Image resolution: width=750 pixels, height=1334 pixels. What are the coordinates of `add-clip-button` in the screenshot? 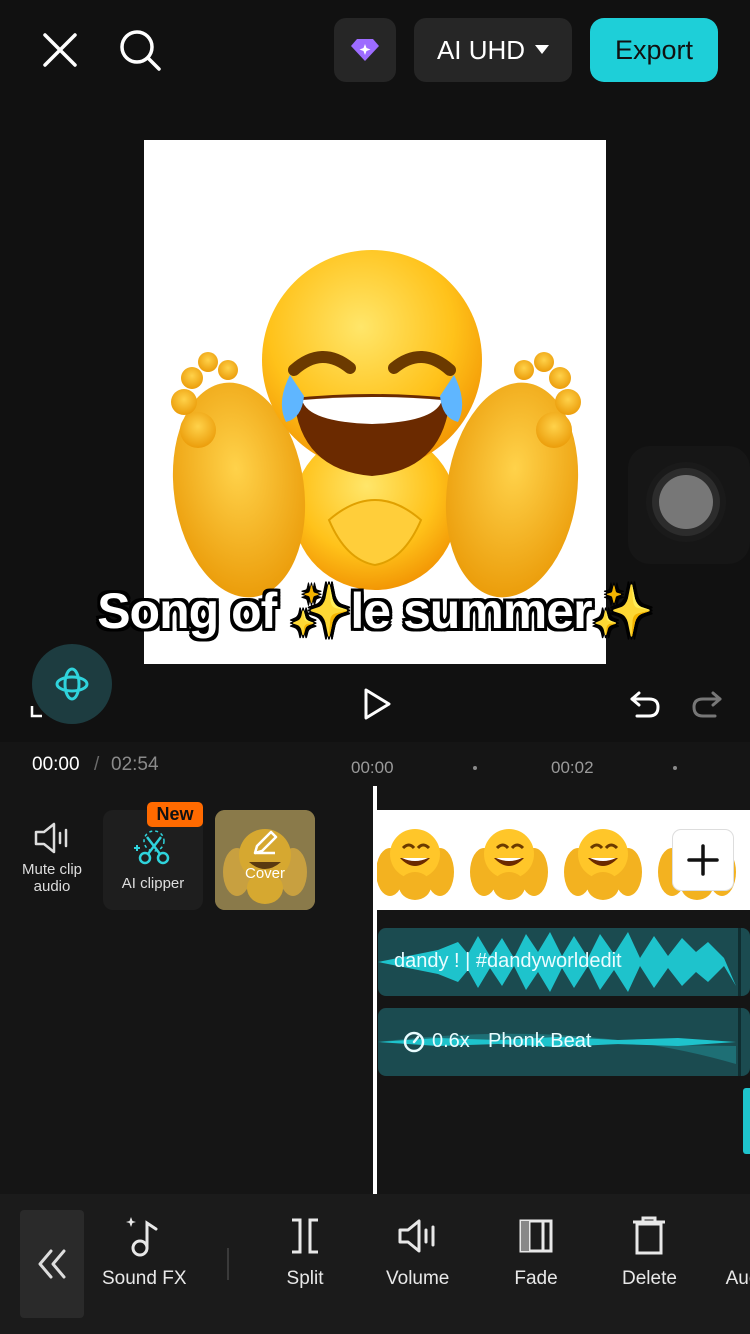 It's located at (703, 860).